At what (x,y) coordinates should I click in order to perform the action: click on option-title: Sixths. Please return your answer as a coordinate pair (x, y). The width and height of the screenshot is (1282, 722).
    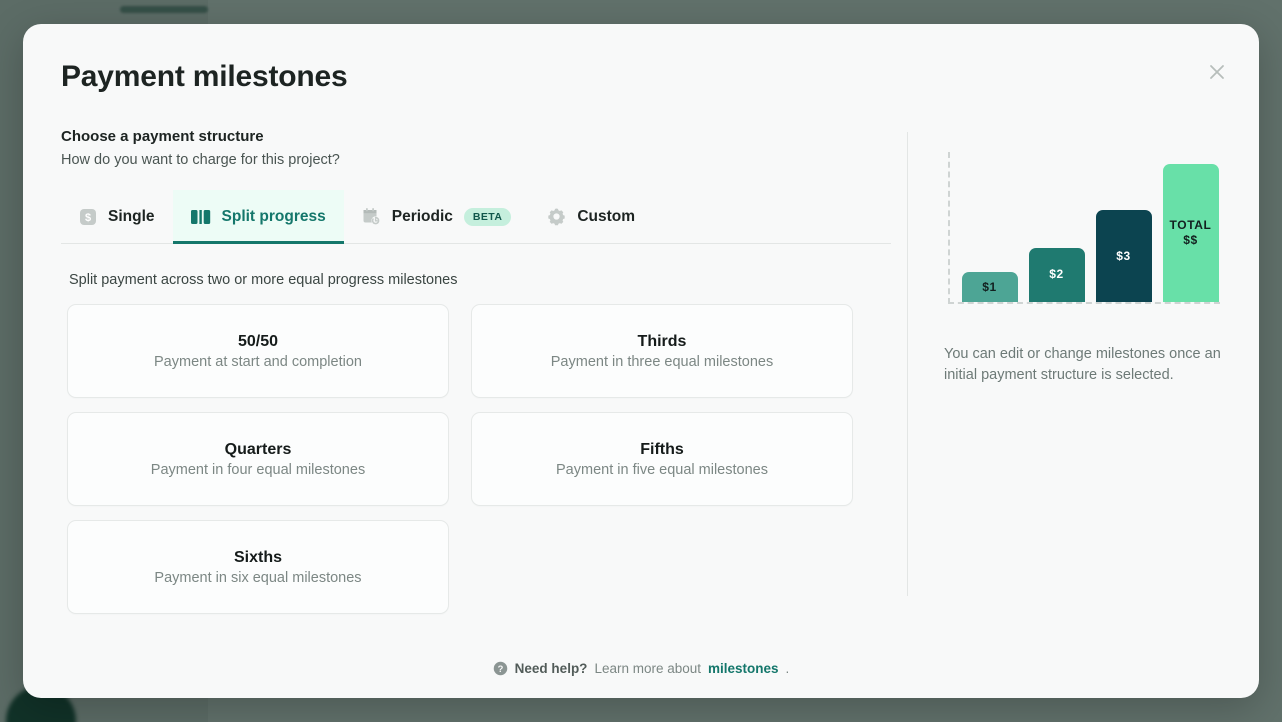
    Looking at the image, I should click on (257, 557).